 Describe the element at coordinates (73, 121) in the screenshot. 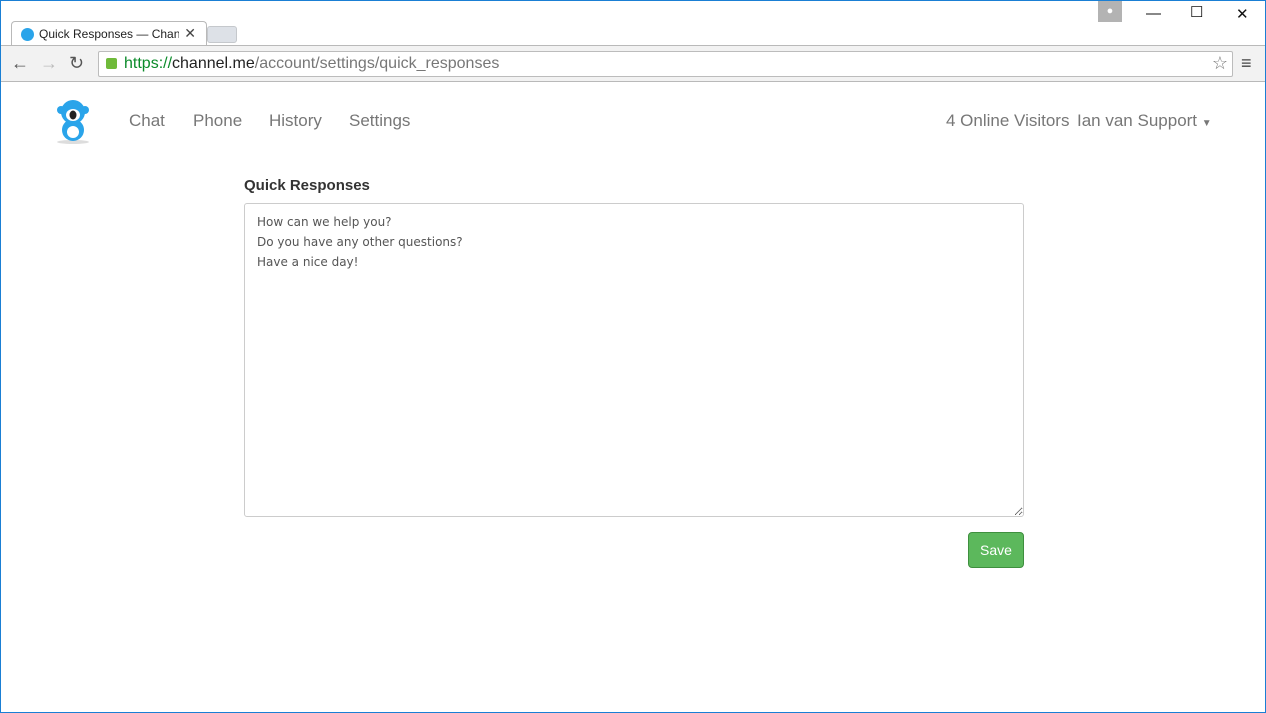

I see `logo-icon` at that location.